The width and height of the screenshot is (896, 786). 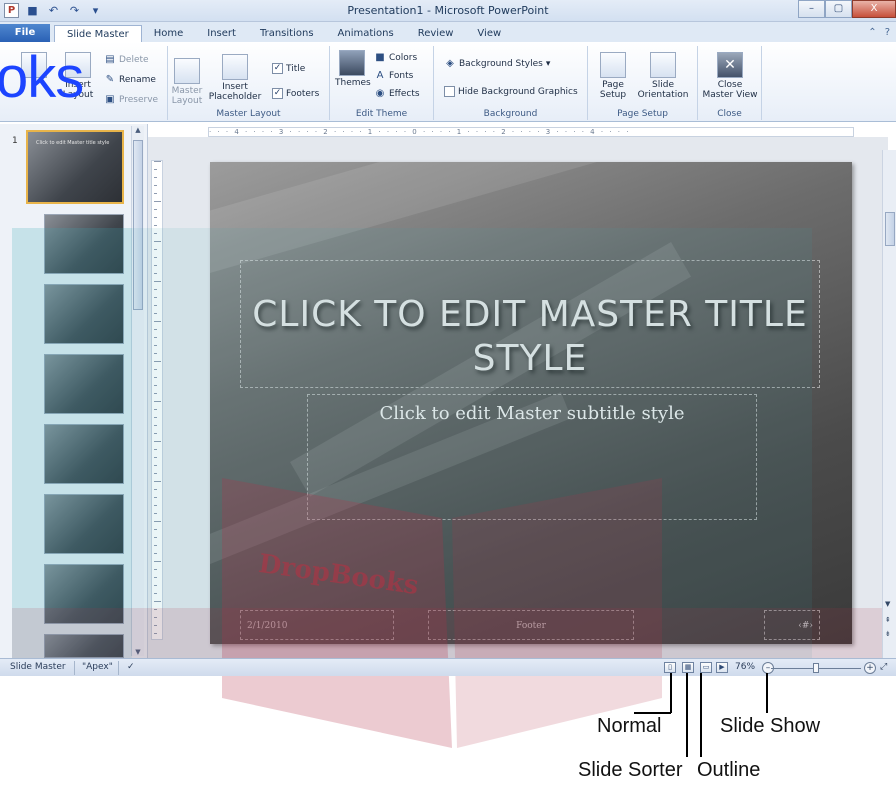 What do you see at coordinates (745, 667) in the screenshot?
I see `zoom-level: 76%` at bounding box center [745, 667].